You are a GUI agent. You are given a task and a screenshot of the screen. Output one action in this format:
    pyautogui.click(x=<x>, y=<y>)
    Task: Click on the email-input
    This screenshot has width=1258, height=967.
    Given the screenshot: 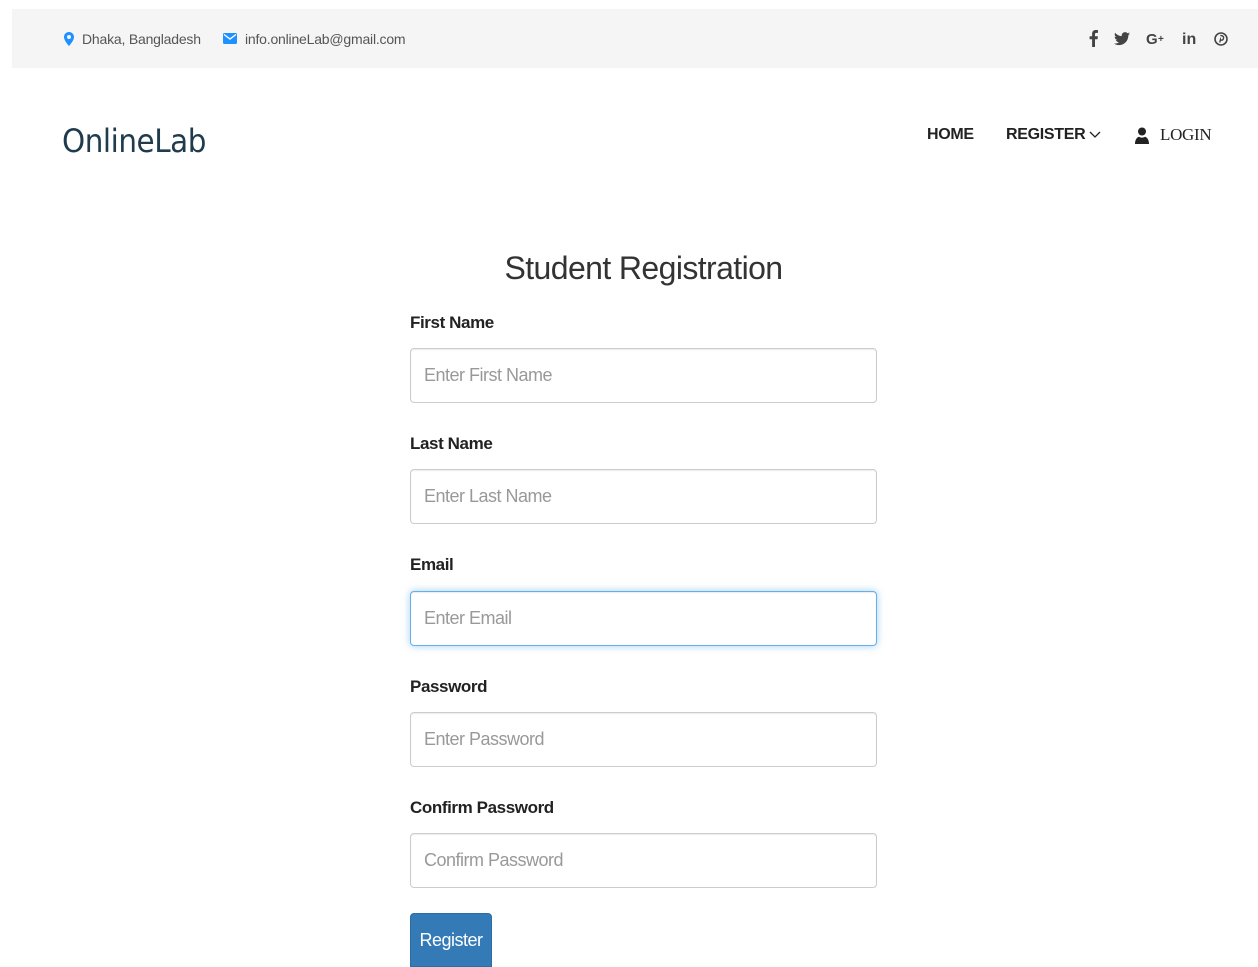 What is the action you would take?
    pyautogui.click(x=643, y=618)
    